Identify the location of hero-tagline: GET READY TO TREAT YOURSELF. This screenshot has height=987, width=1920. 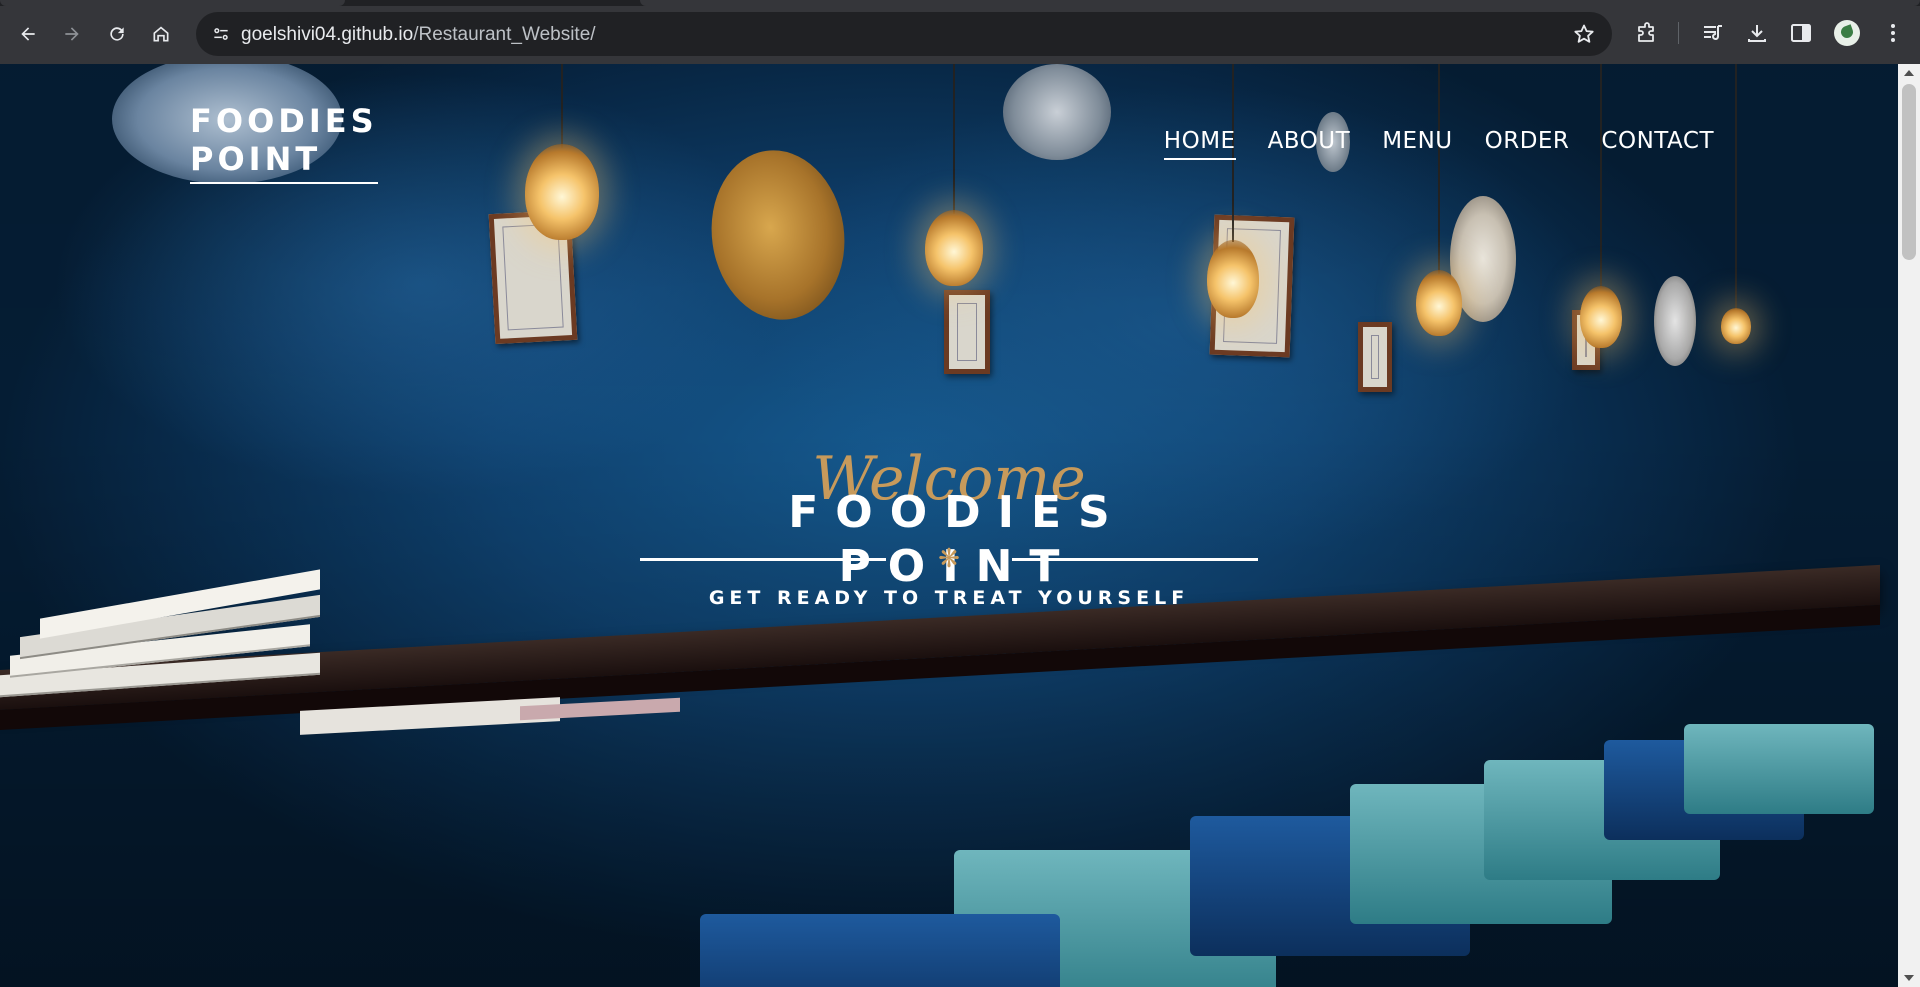
(949, 598).